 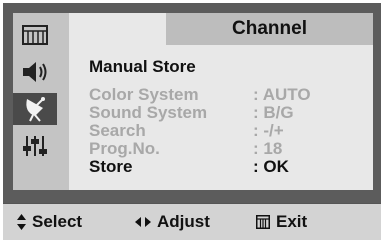 What do you see at coordinates (111, 166) in the screenshot?
I see `row-label: Store` at bounding box center [111, 166].